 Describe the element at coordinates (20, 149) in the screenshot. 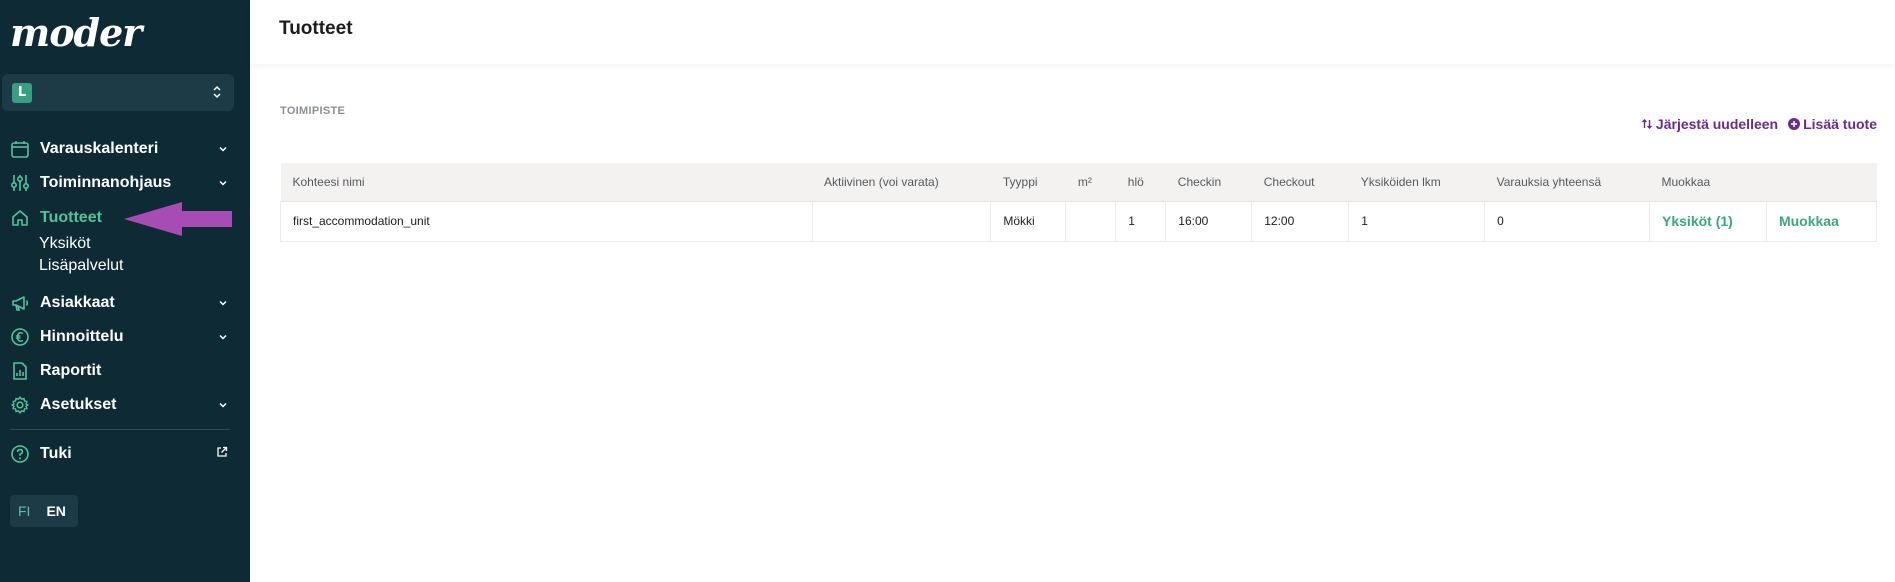

I see `calendar-icon` at that location.